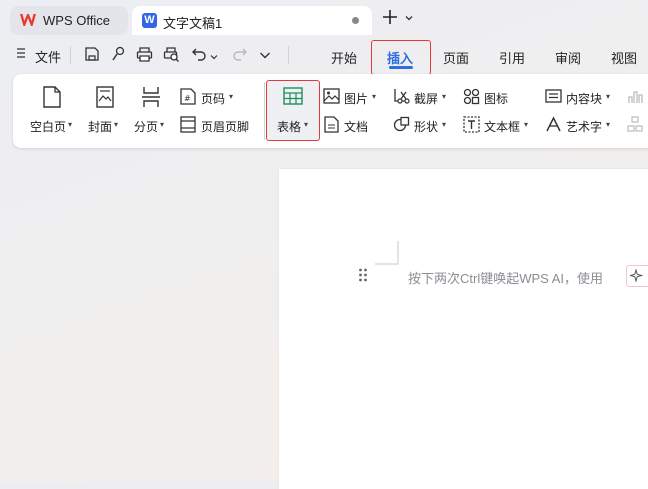 This screenshot has width=648, height=489. Describe the element at coordinates (105, 97) in the screenshot. I see `cover-icon` at that location.